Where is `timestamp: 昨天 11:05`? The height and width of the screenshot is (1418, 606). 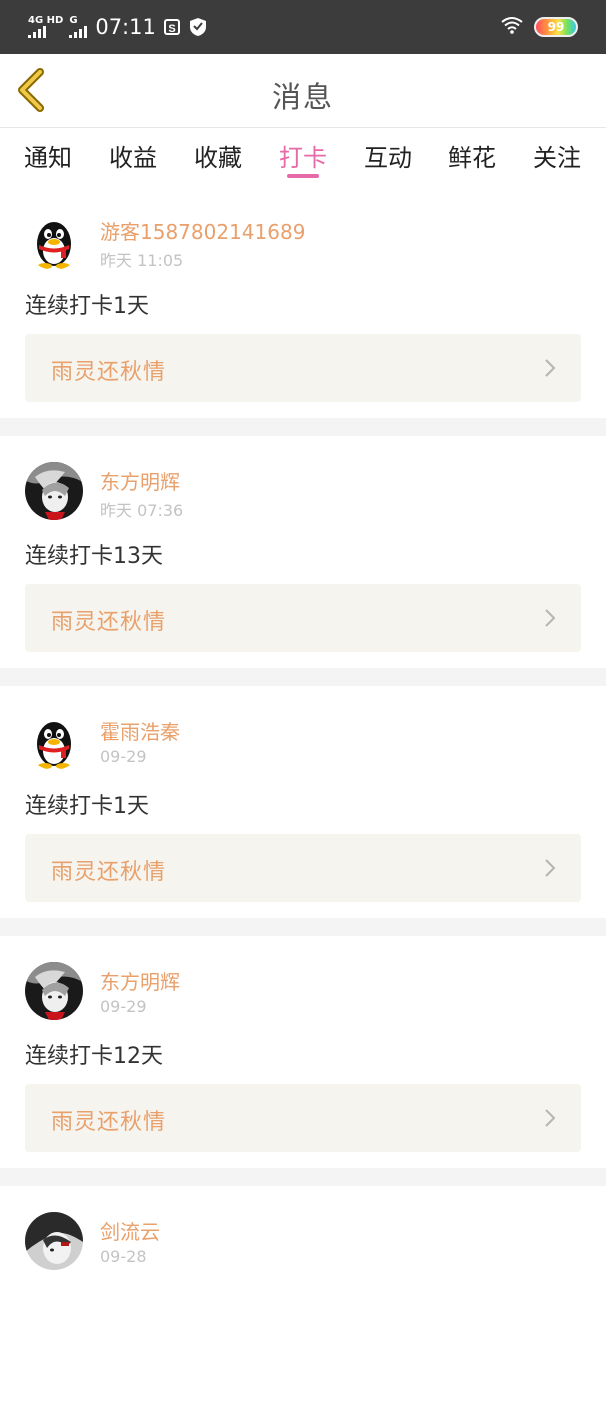 timestamp: 昨天 11:05 is located at coordinates (142, 260).